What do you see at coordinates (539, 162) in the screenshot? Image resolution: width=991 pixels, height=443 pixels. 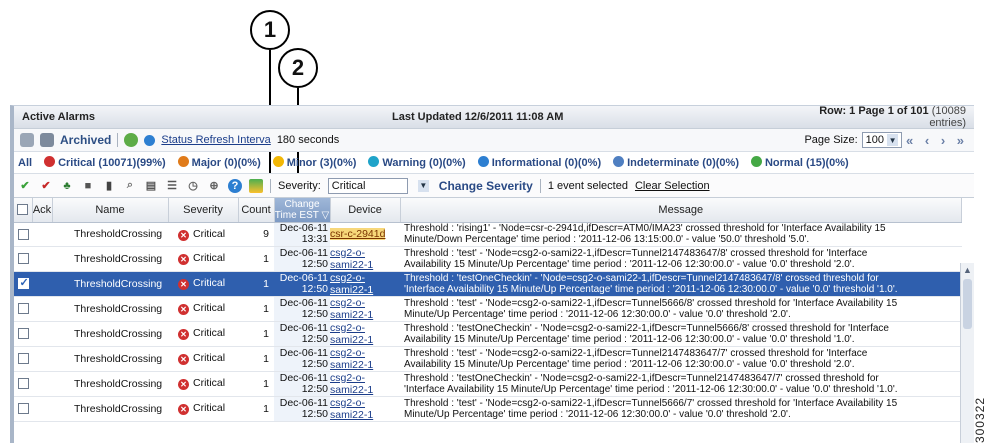 I see `severity-filter-5: Informational (0)(0%)` at bounding box center [539, 162].